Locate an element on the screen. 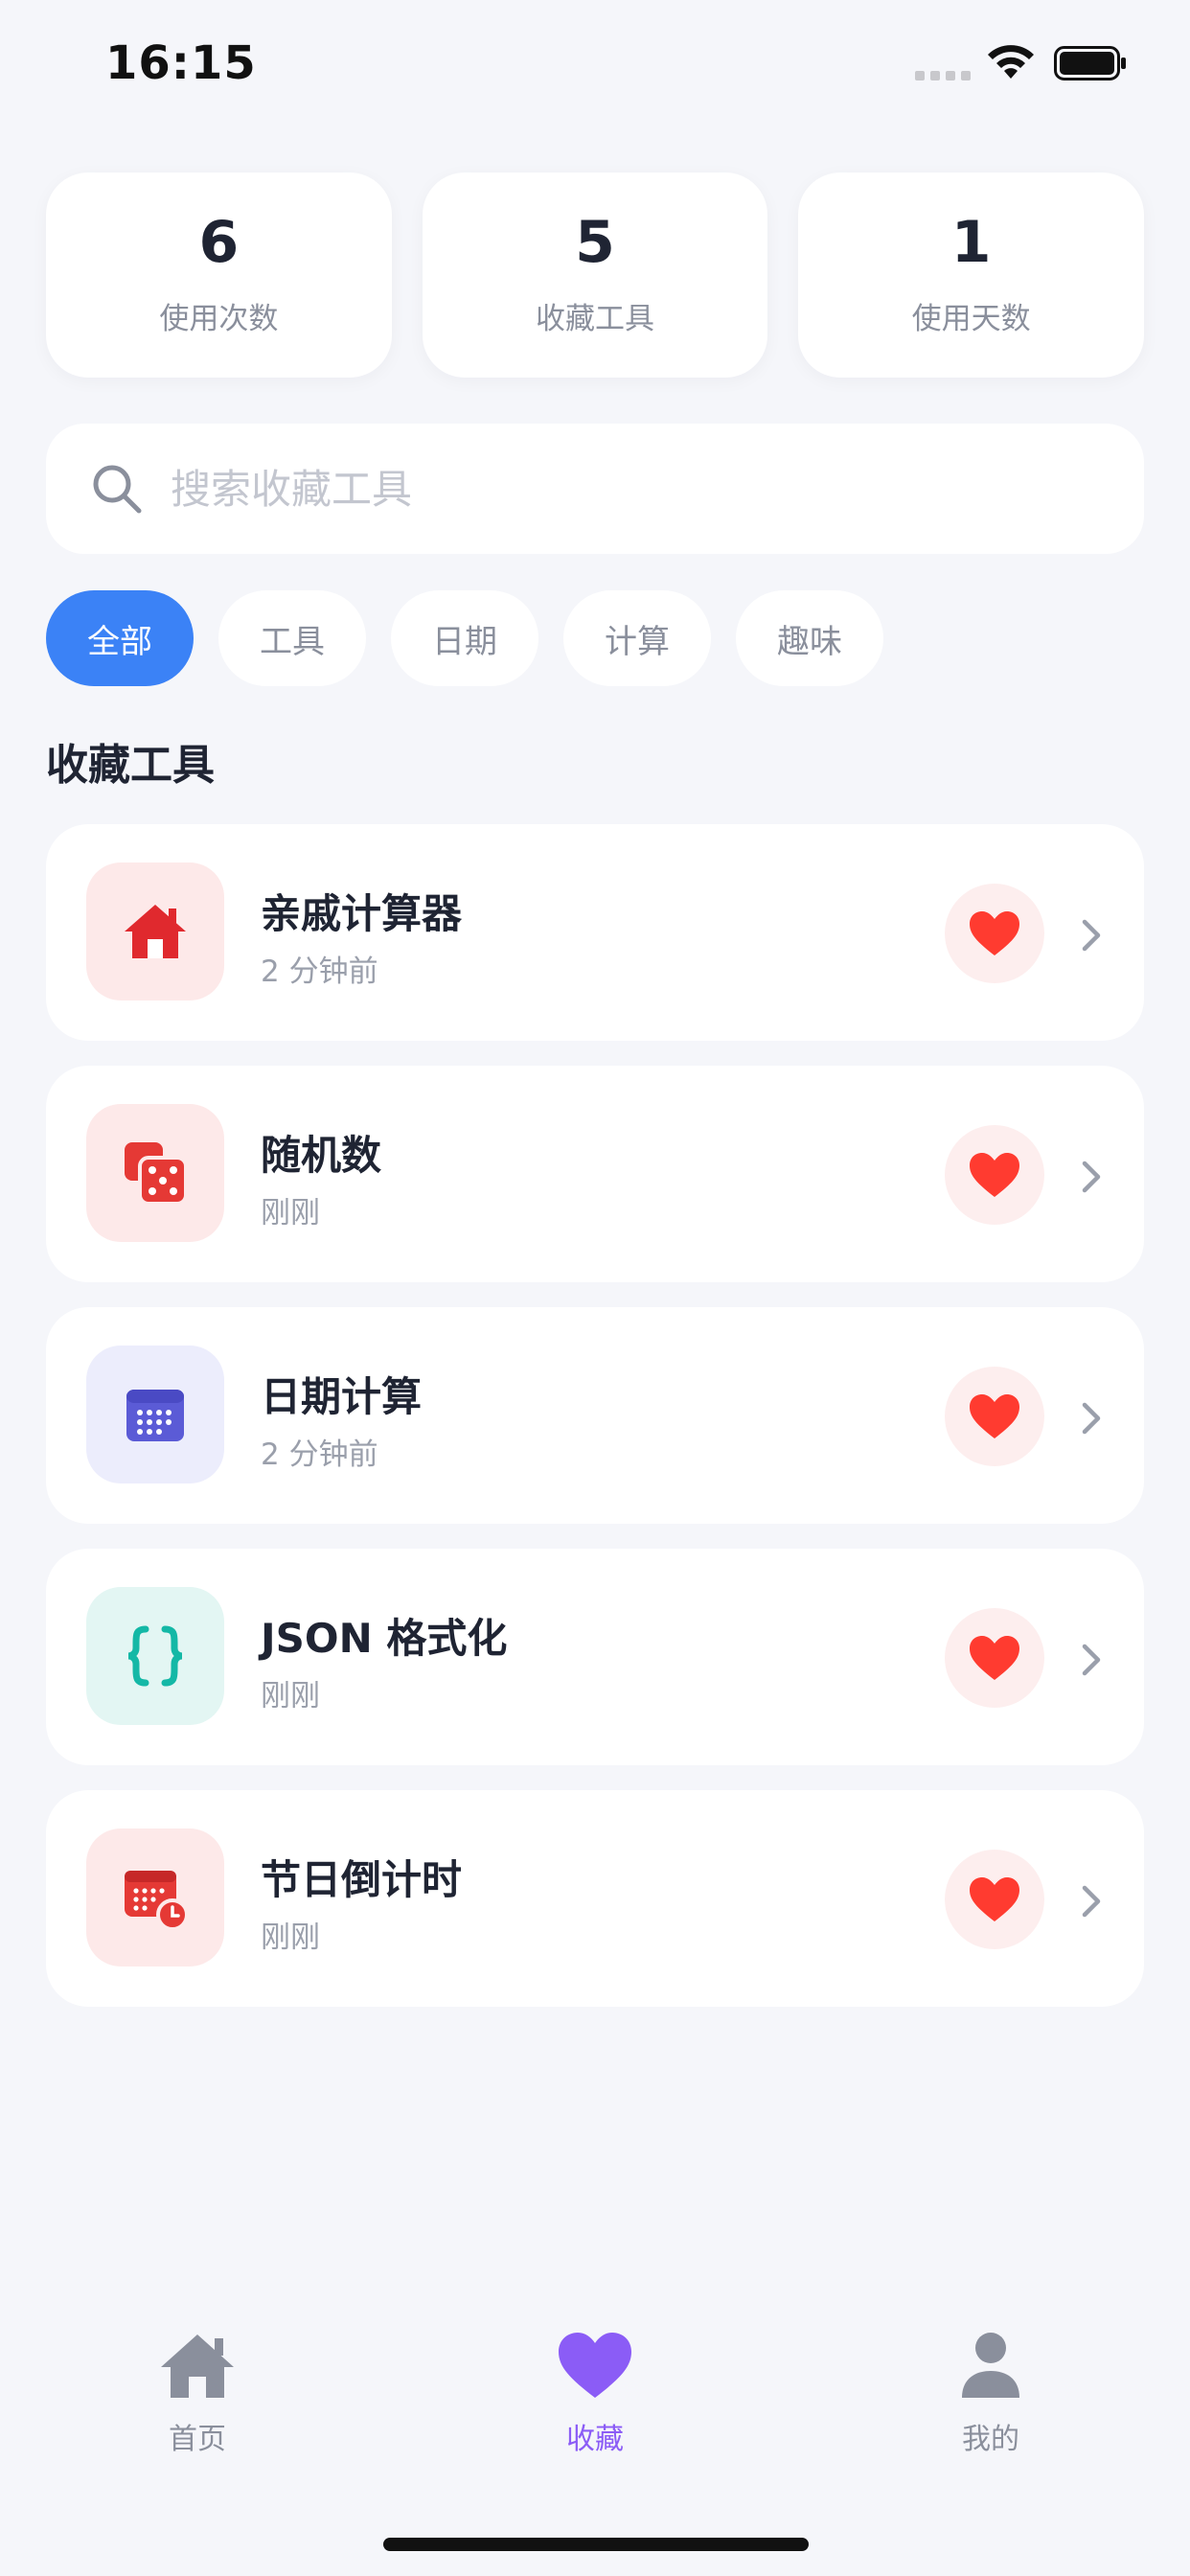 This screenshot has height=2576, width=1190. tab-label: 首页 is located at coordinates (198, 2439).